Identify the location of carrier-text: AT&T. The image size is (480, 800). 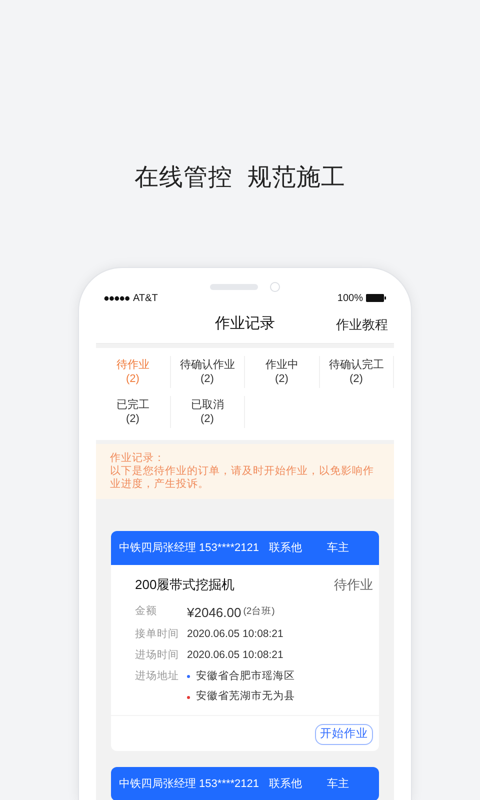
(145, 299).